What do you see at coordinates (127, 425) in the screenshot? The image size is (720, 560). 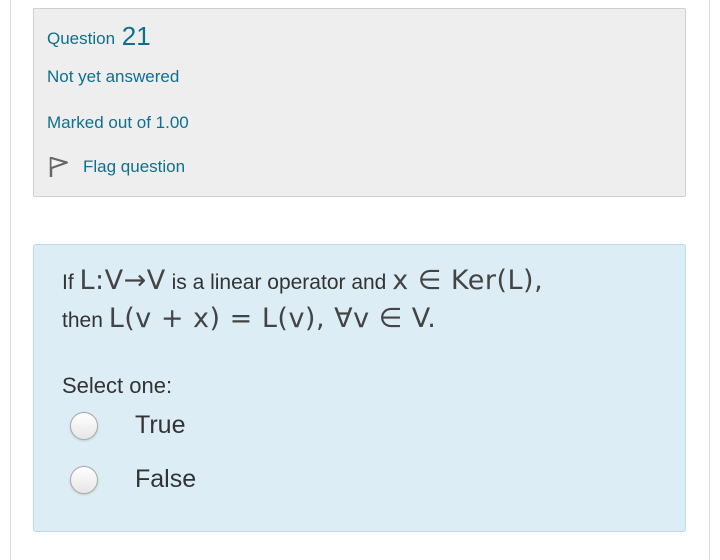 I see `option-true: True` at bounding box center [127, 425].